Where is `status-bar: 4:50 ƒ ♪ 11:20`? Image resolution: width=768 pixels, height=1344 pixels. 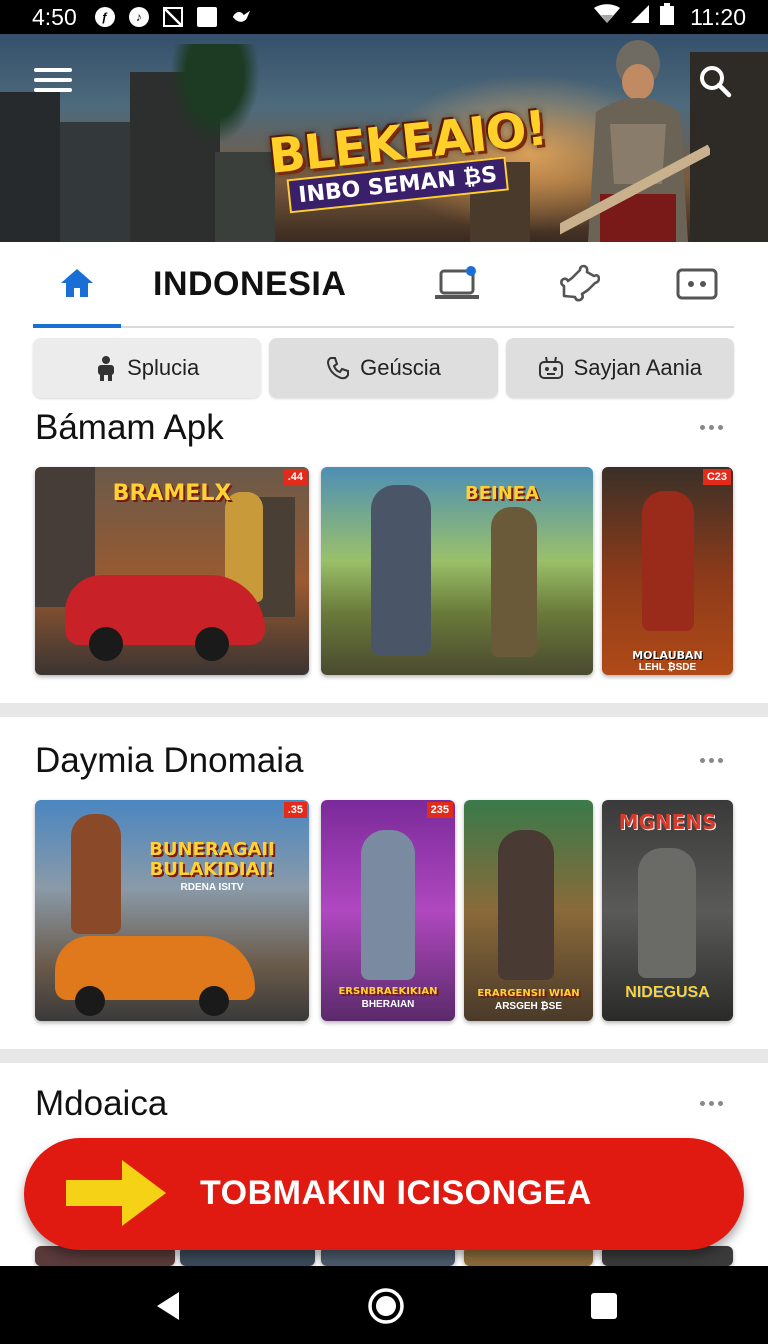 status-bar: 4:50 ƒ ♪ 11:20 is located at coordinates (384, 17).